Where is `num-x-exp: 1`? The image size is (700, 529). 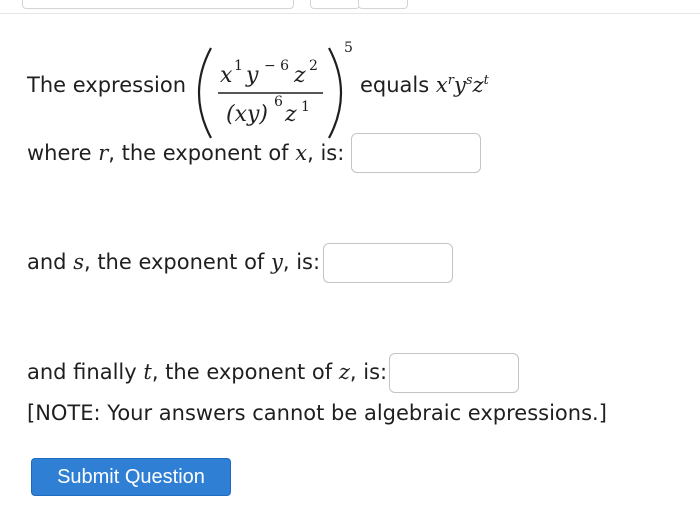
num-x-exp: 1 is located at coordinates (238, 66).